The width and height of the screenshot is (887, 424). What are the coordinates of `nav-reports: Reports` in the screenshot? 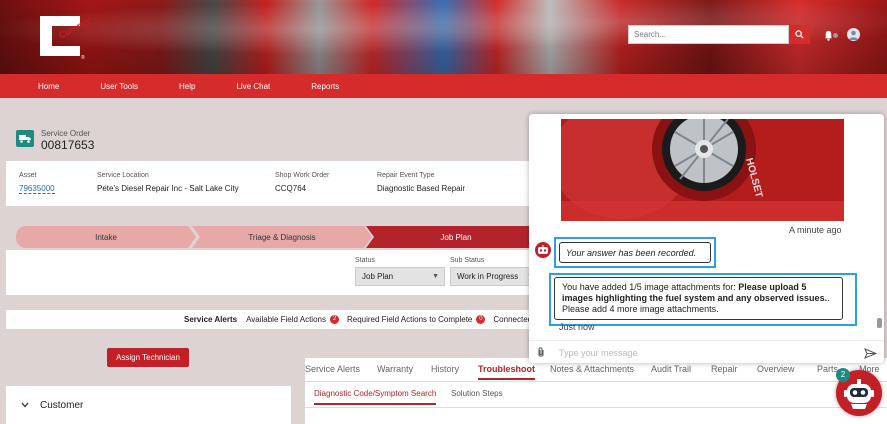 It's located at (325, 86).